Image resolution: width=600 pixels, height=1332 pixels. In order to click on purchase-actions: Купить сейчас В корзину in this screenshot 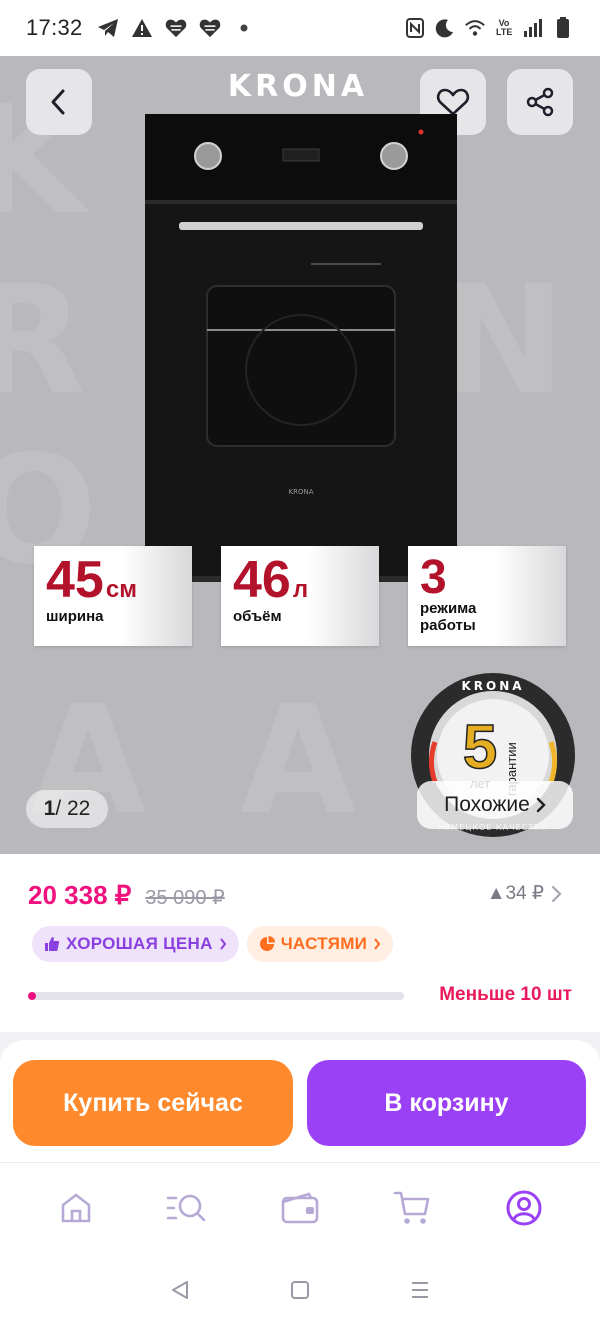, I will do `click(300, 1101)`.